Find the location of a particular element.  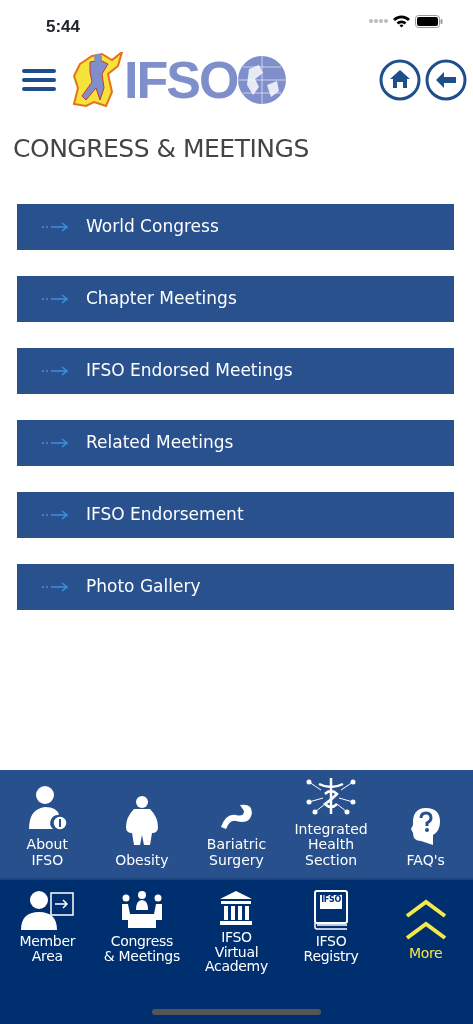

more-menu-item: FAQ's is located at coordinates (425, 824).